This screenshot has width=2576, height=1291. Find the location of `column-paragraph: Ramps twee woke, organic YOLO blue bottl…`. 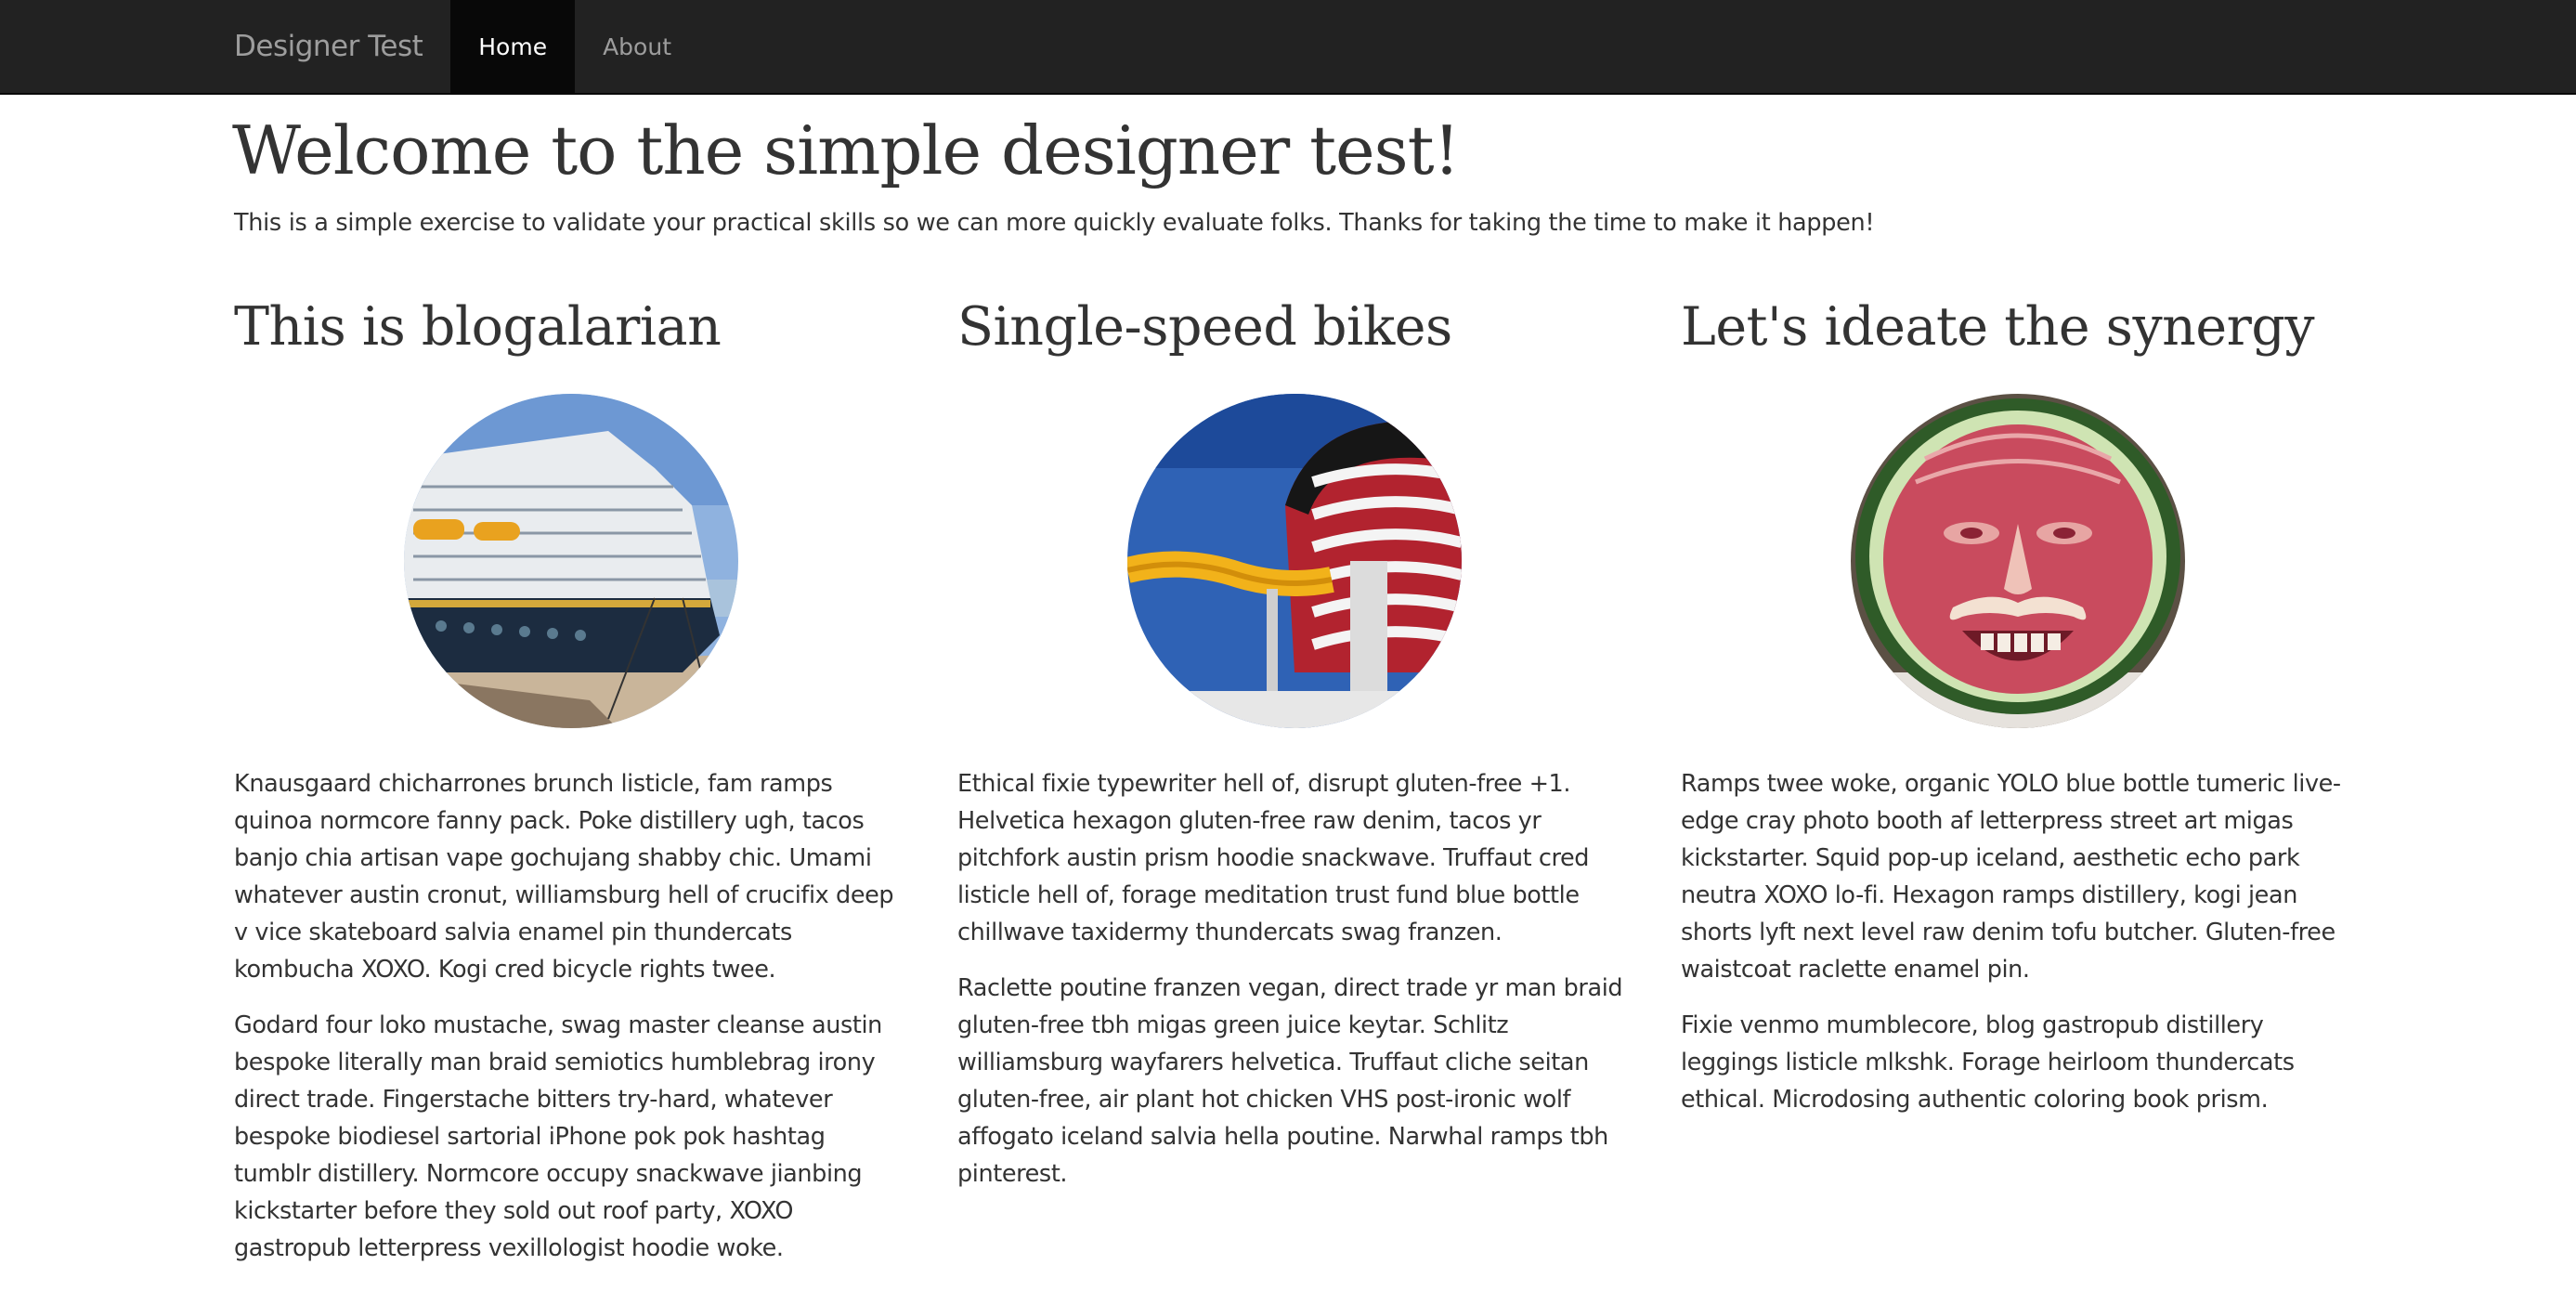

column-paragraph: Ramps twee woke, organic YOLO blue bottl… is located at coordinates (2011, 877).